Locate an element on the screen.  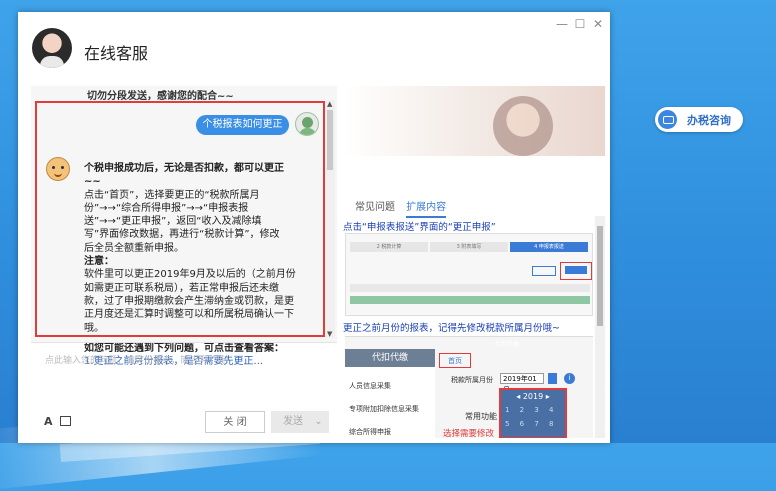
step-item: 2 税款计算 is located at coordinates (389, 247).